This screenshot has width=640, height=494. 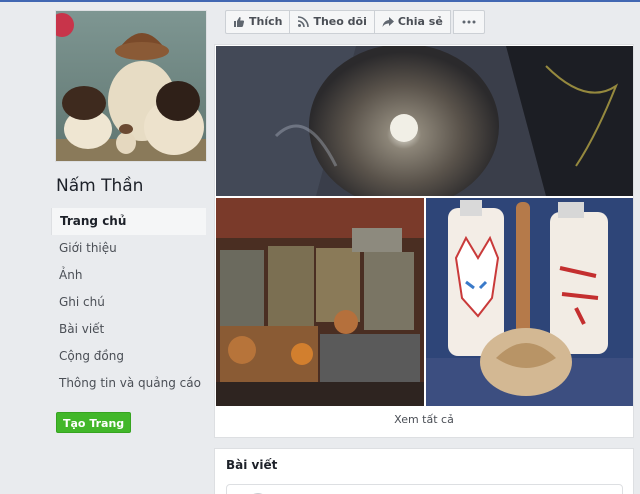 I want to click on share-button: Chia sẻ, so click(x=412, y=22).